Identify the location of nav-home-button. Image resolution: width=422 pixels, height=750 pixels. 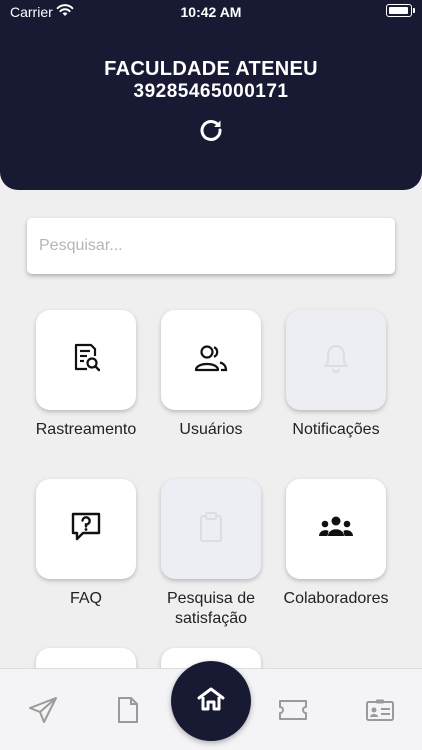
(211, 701).